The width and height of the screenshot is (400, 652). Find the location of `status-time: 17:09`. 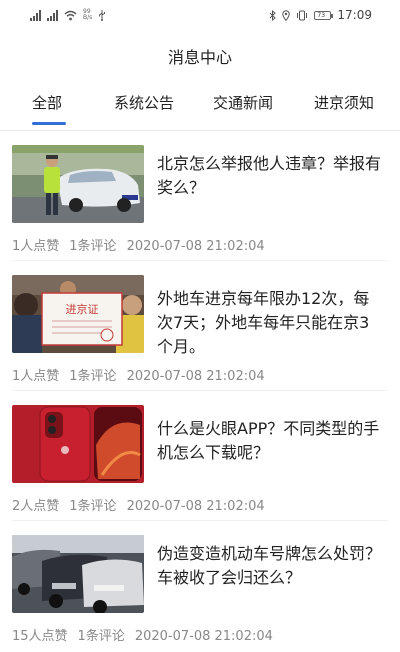

status-time: 17:09 is located at coordinates (354, 15).